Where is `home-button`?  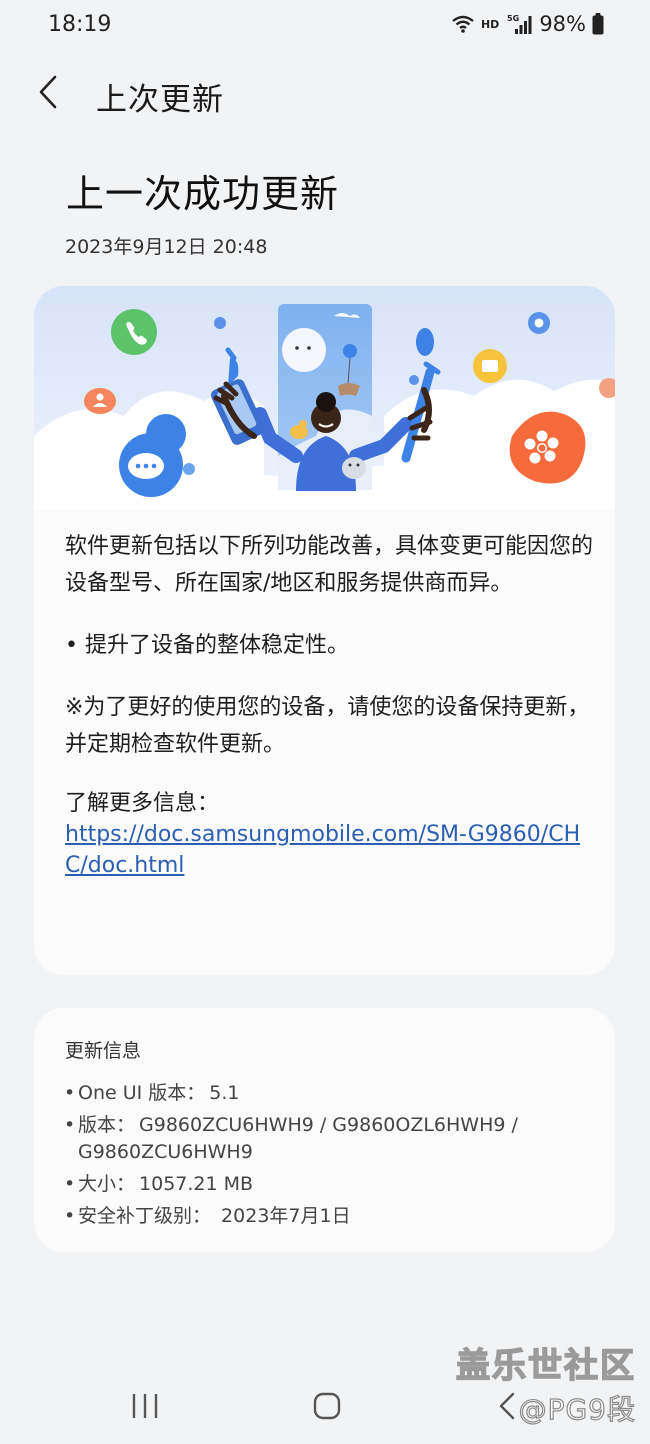
home-button is located at coordinates (327, 1406).